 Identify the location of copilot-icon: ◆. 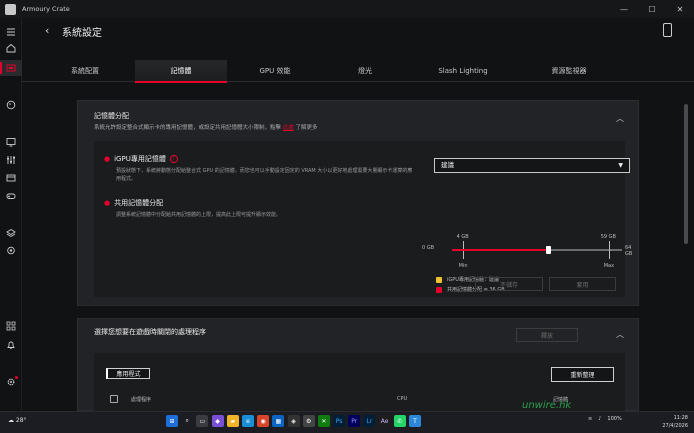
(217, 421).